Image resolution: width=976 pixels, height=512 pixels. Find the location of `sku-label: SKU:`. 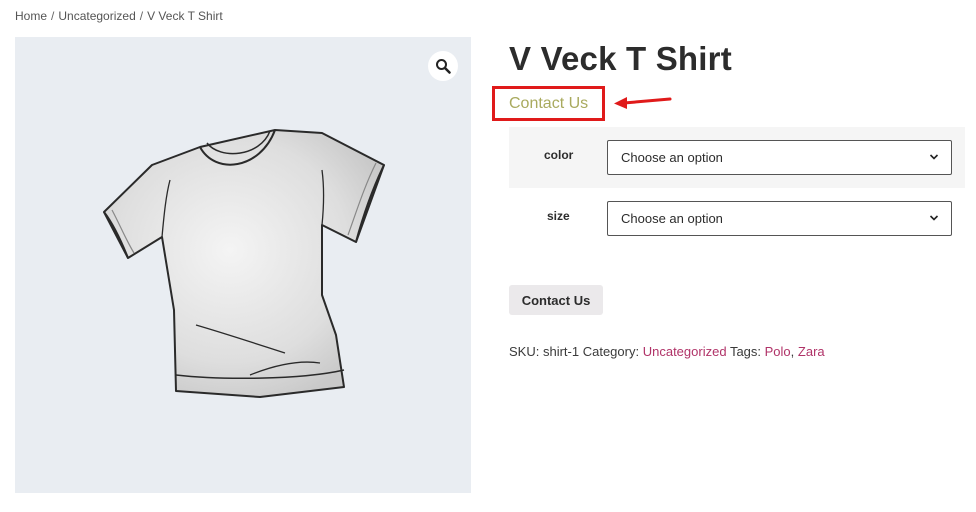

sku-label: SKU: is located at coordinates (524, 351).